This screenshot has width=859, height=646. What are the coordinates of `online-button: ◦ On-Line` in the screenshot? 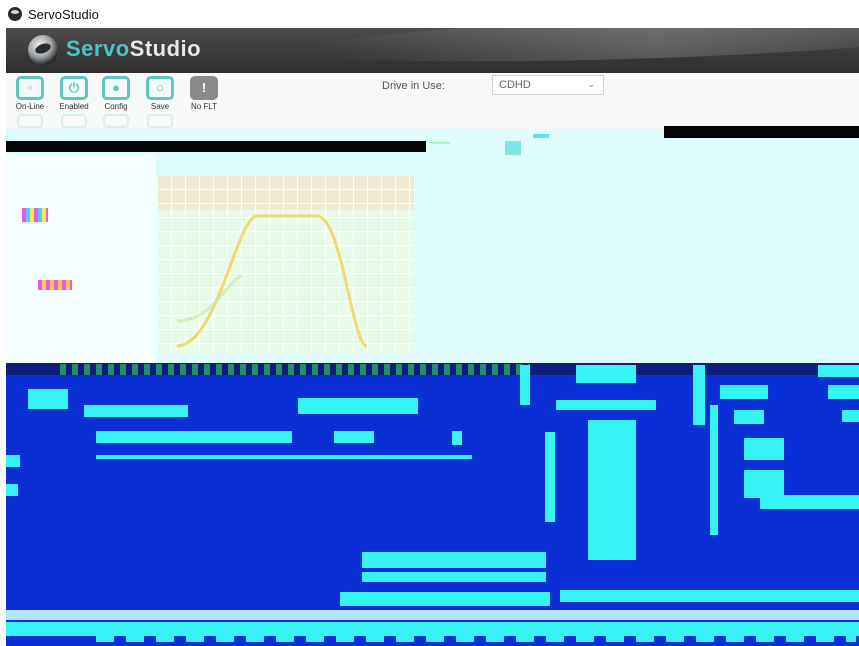 It's located at (30, 102).